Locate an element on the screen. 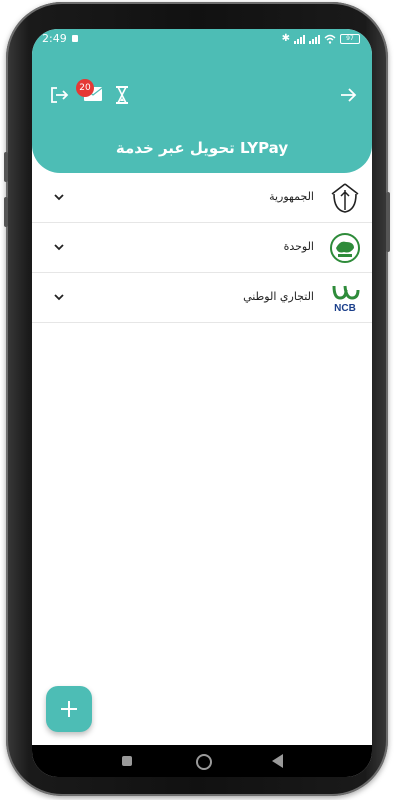 Image resolution: width=394 pixels, height=800 pixels. ncb-logo-text: NCB is located at coordinates (345, 308).